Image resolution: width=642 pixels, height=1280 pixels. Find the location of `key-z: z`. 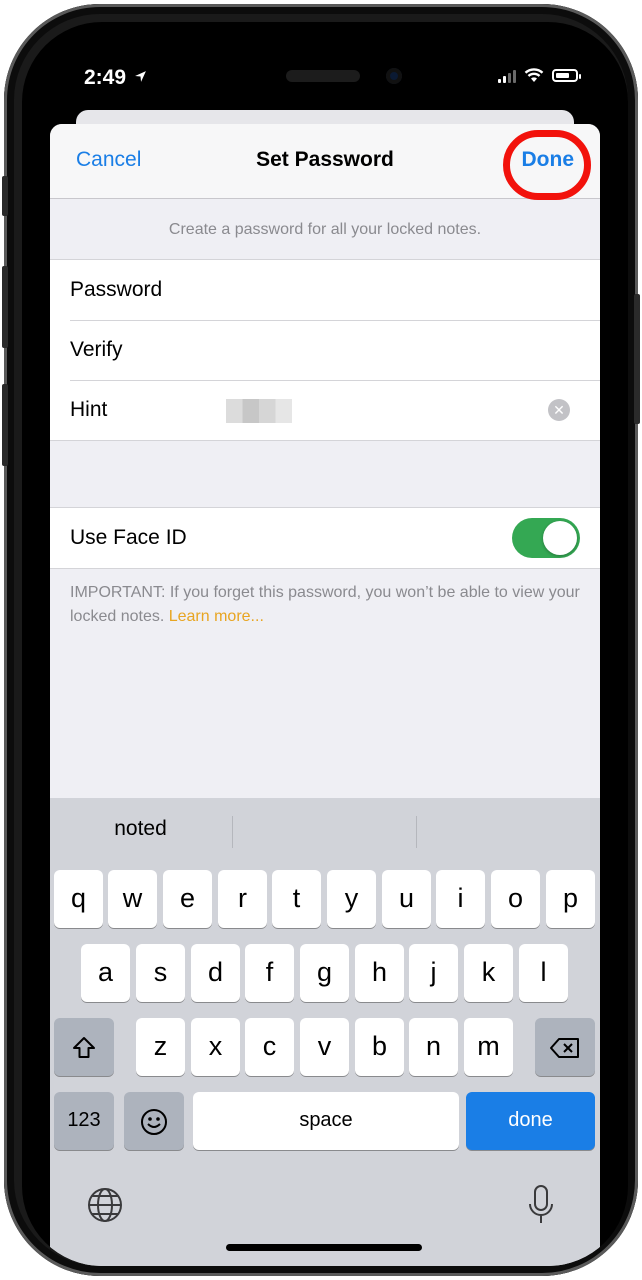

key-z: z is located at coordinates (160, 1047).